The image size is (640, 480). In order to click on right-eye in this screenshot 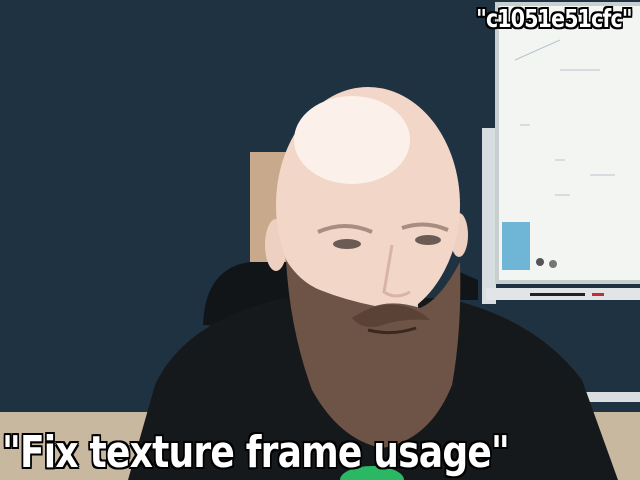, I will do `click(428, 240)`.